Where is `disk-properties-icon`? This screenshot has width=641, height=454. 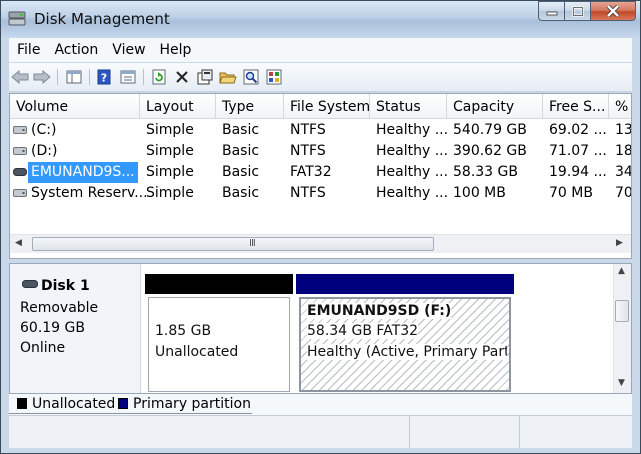
disk-properties-icon is located at coordinates (205, 77).